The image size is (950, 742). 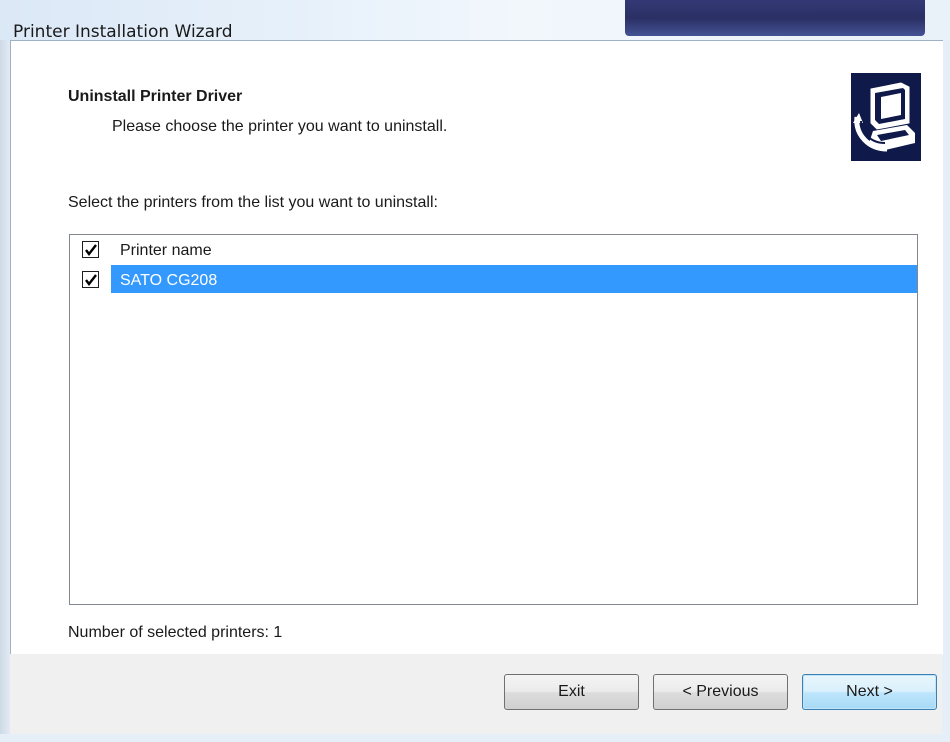 I want to click on window-frame-left, so click(x=5, y=391).